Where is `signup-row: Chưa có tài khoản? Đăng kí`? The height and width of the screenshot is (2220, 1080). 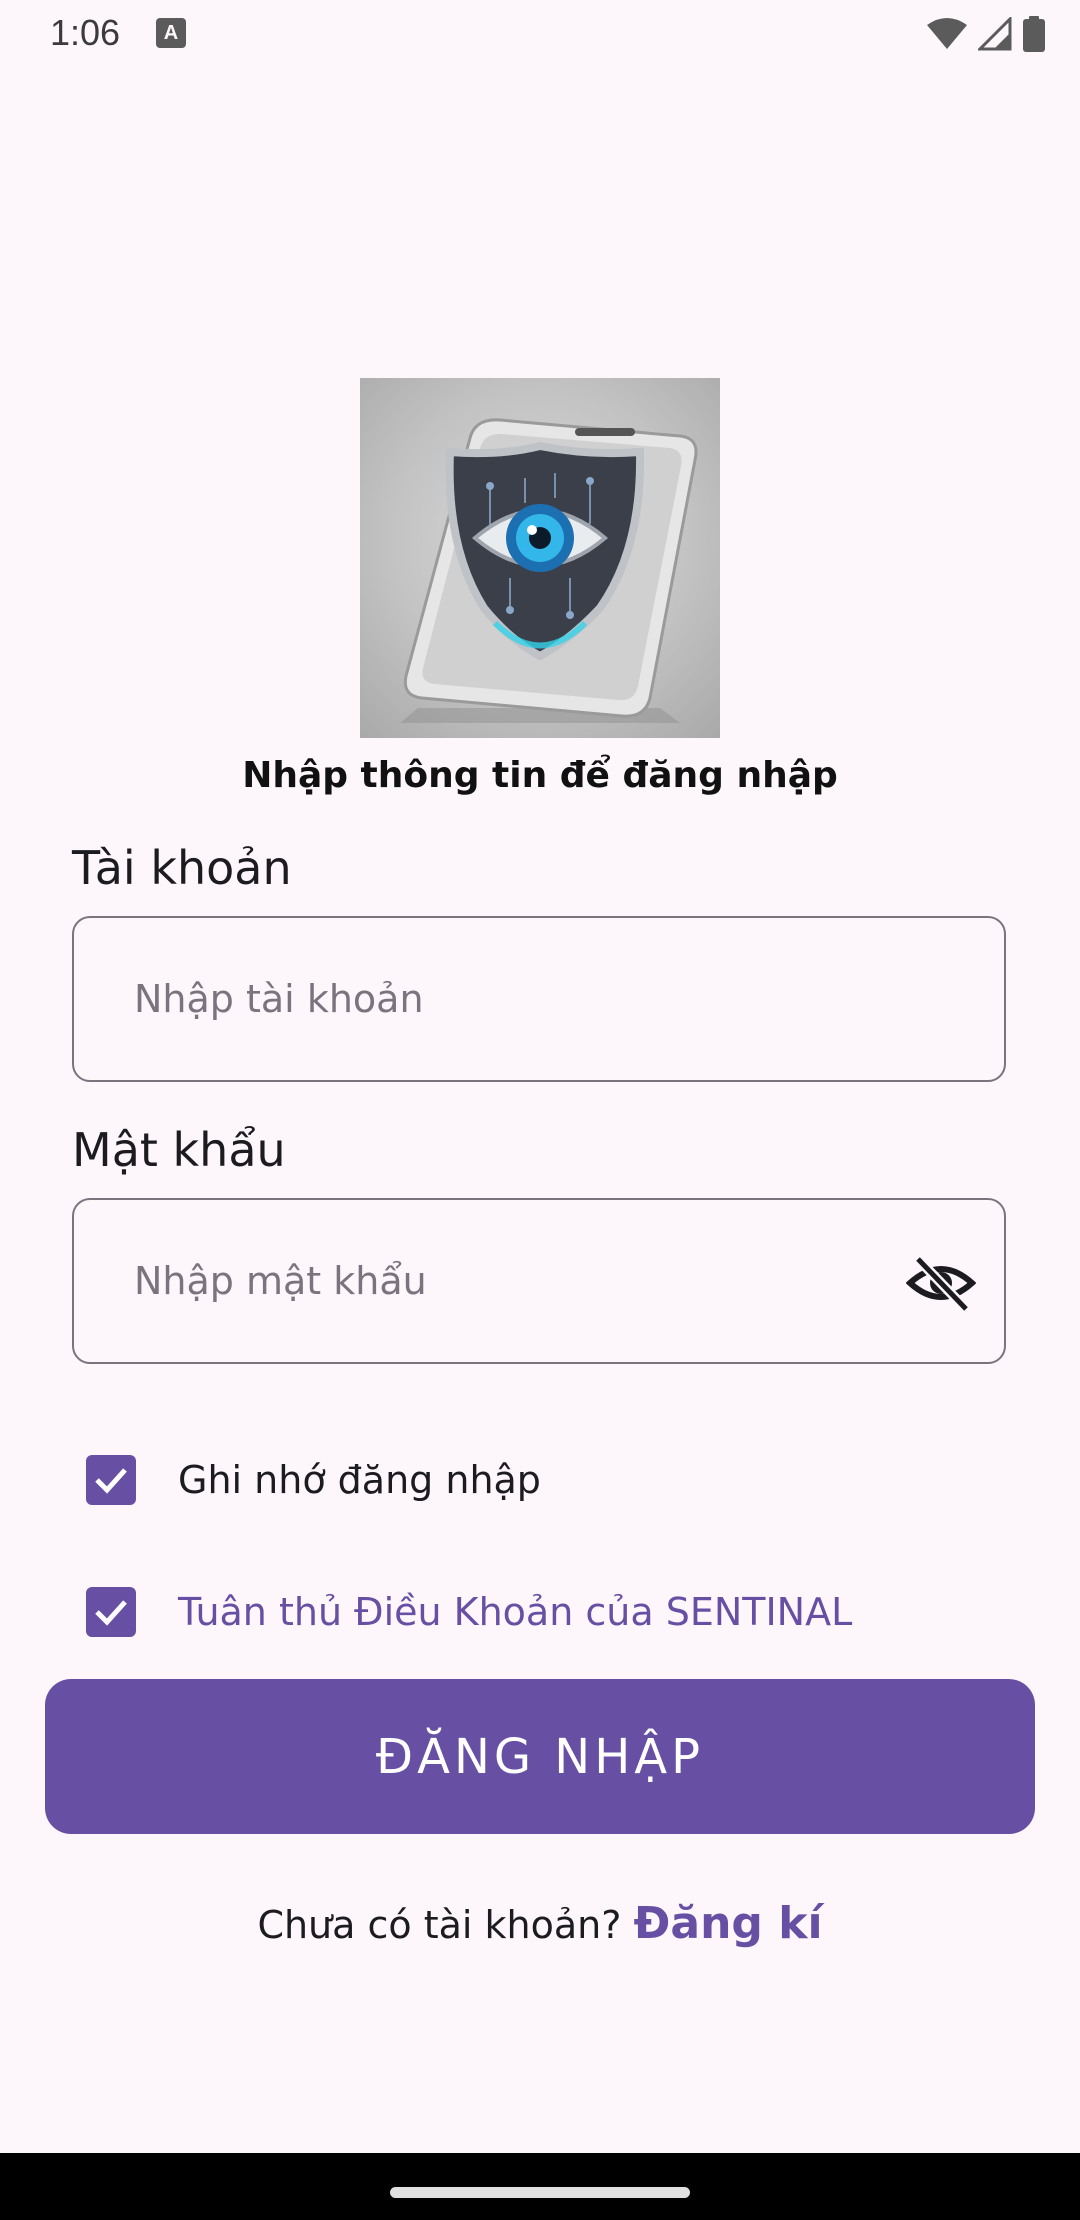
signup-row: Chưa có tài khoản? Đăng kí is located at coordinates (540, 1924).